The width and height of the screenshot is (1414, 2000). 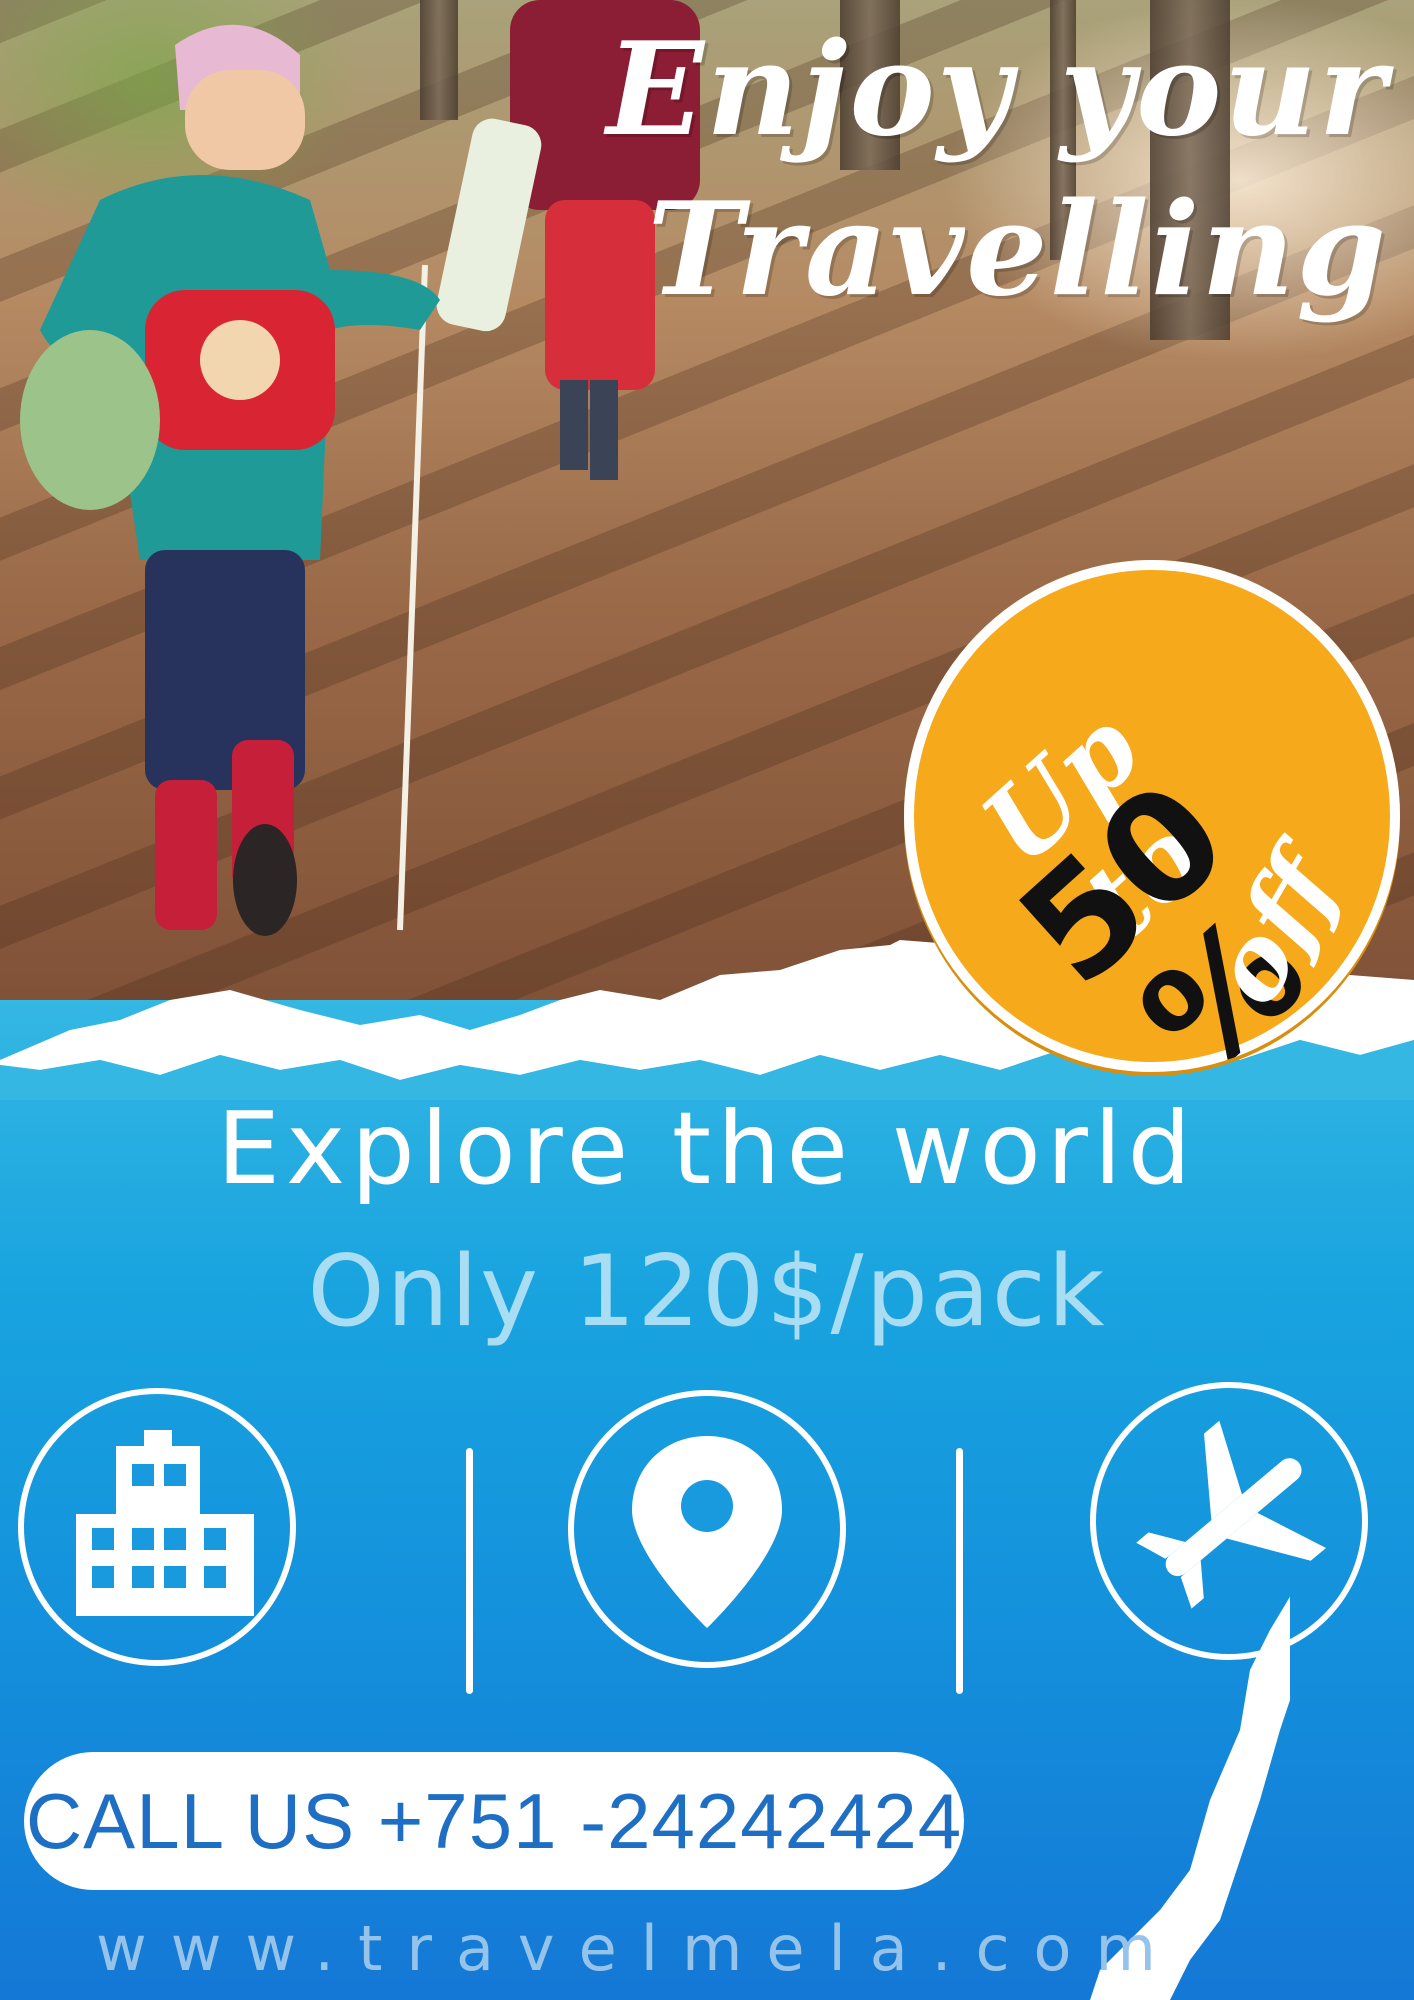 What do you see at coordinates (1017, 250) in the screenshot?
I see `title-line-2: Travelling` at bounding box center [1017, 250].